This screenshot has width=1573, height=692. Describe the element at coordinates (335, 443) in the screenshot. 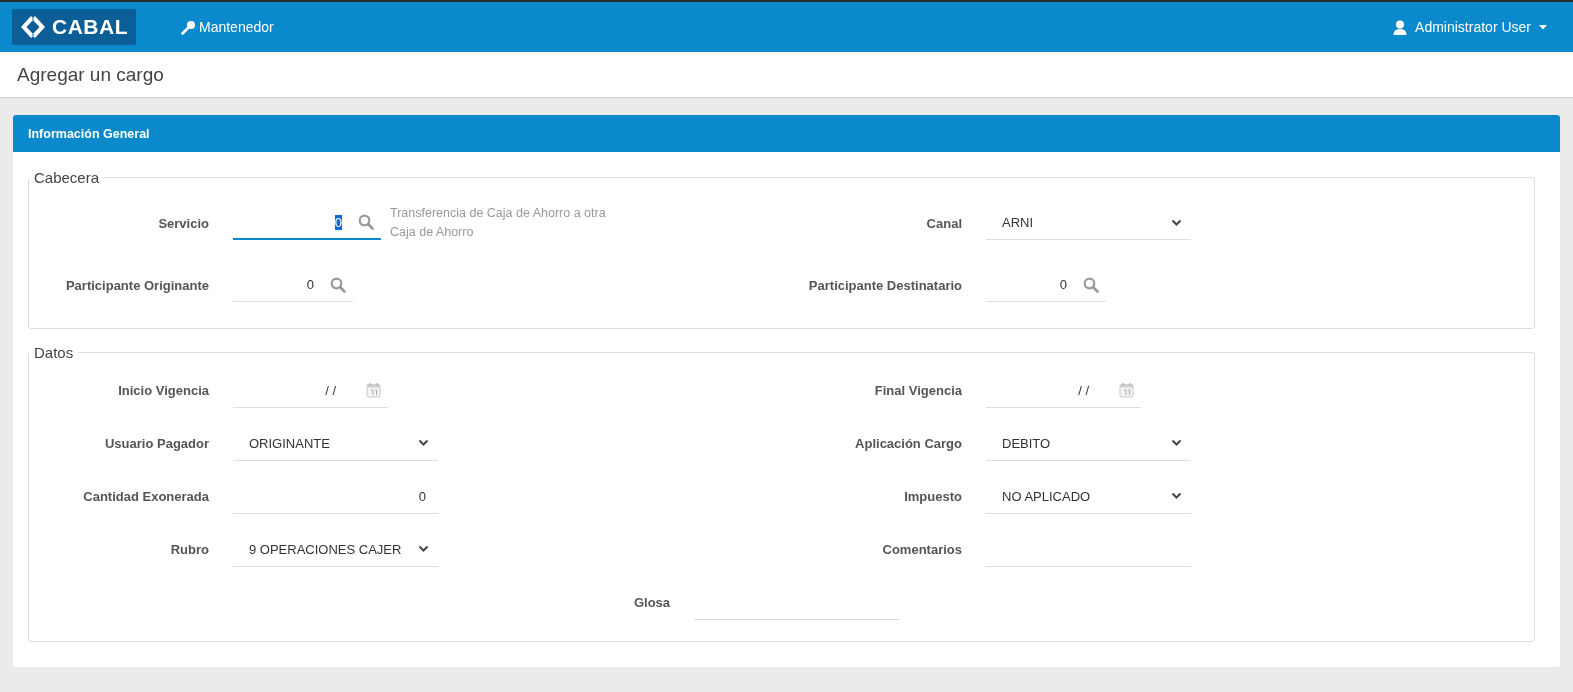

I see `dropdown: ORIGINANTE` at that location.